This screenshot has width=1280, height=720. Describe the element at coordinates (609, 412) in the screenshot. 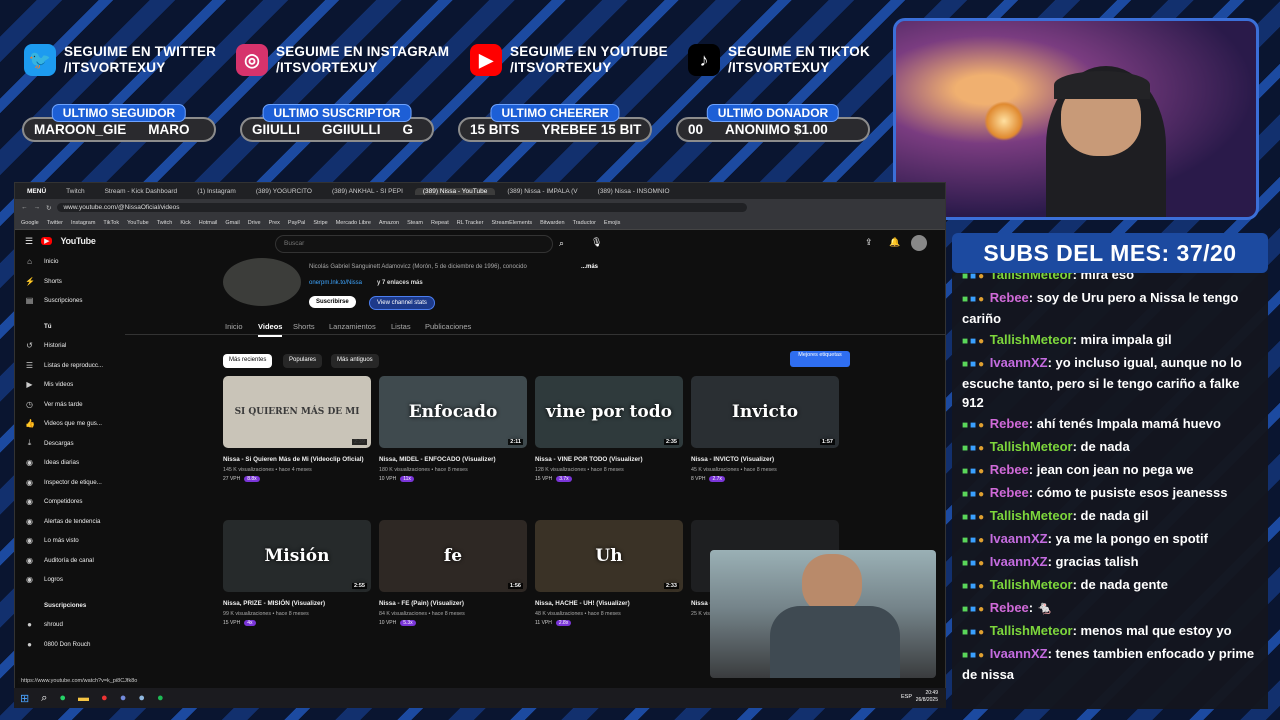

I see `video-thumbnail: vine por todo 2:35` at that location.